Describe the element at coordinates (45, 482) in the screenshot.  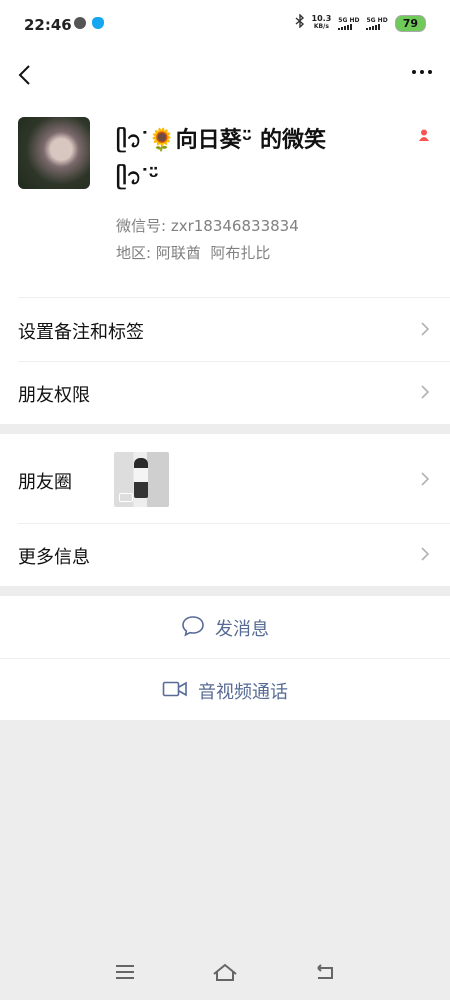
I see `menu-item-moments-label: 朋友圈` at that location.